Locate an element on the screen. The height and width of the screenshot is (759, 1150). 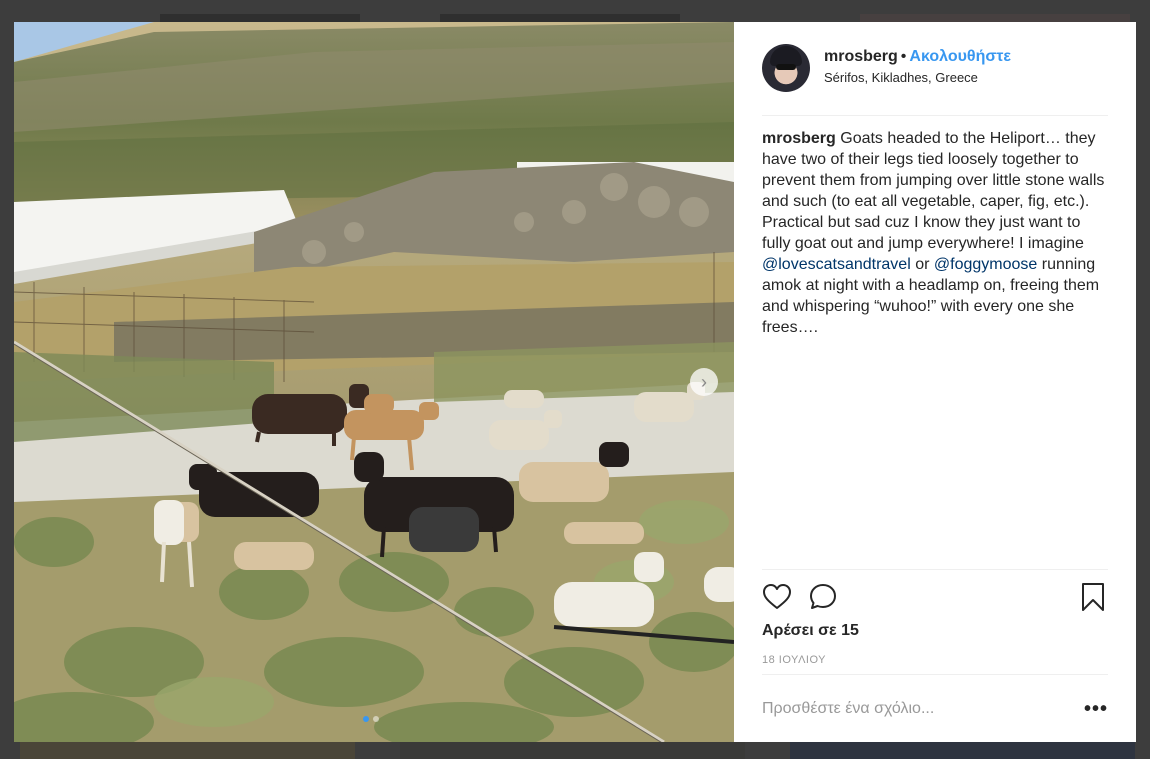
post-date: 18 ΙΟΥΛΙΟΥ is located at coordinates (794, 660).